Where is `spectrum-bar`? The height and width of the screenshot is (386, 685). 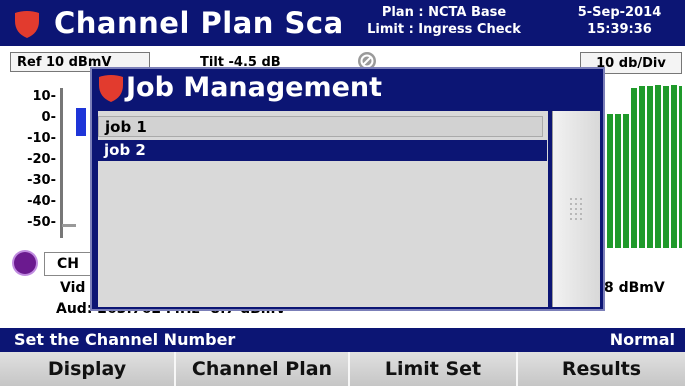 spectrum-bar is located at coordinates (81, 122).